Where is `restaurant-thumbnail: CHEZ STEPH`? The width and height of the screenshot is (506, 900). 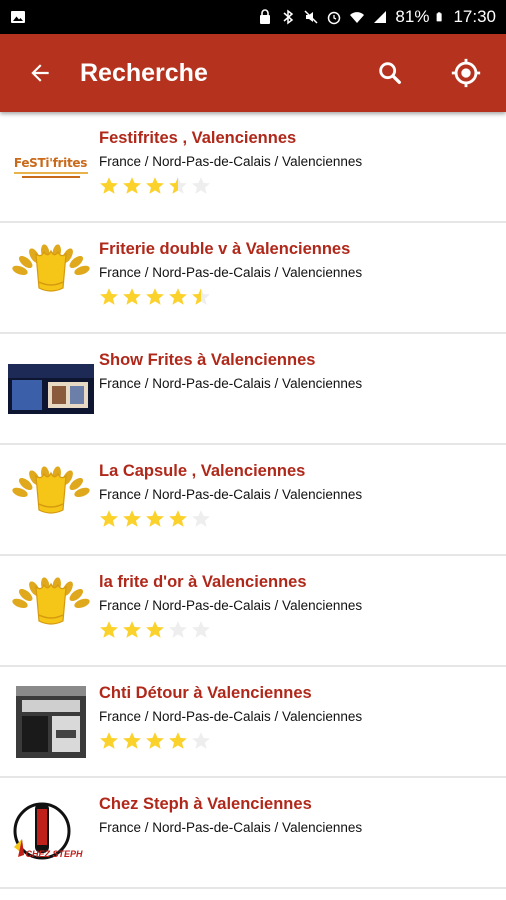 restaurant-thumbnail: CHEZ STEPH is located at coordinates (49, 832).